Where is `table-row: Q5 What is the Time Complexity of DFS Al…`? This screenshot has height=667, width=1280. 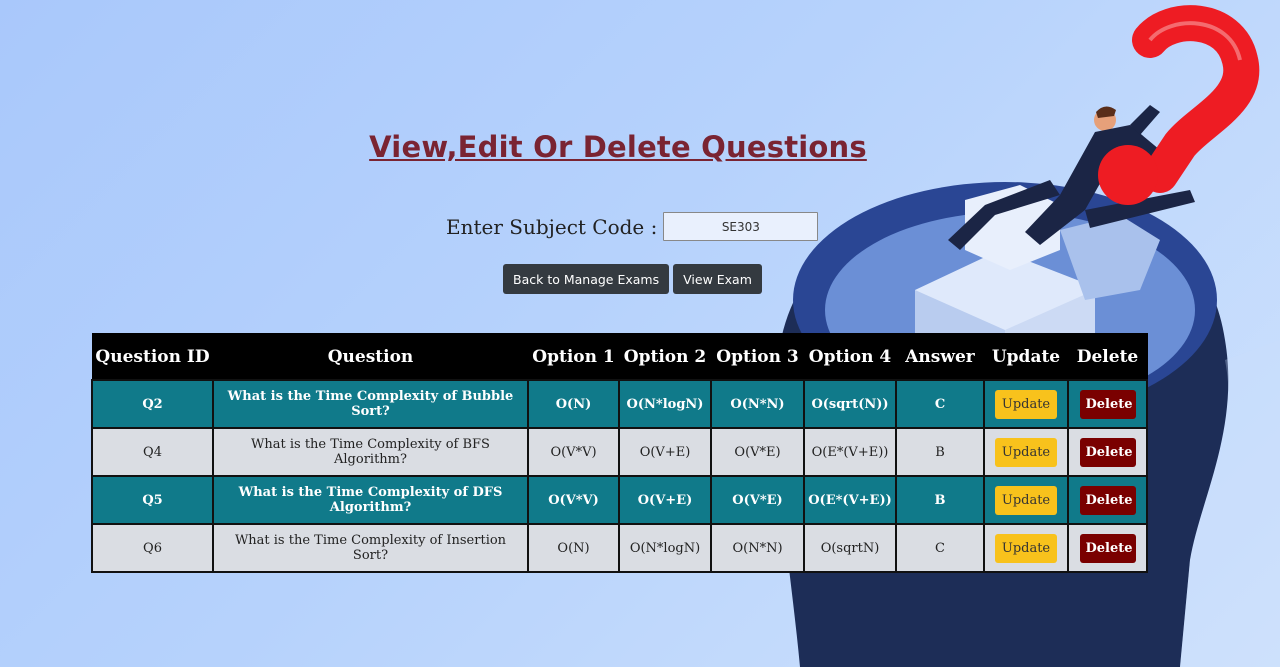
table-row: Q5 What is the Time Complexity of DFS Al… is located at coordinates (619, 500).